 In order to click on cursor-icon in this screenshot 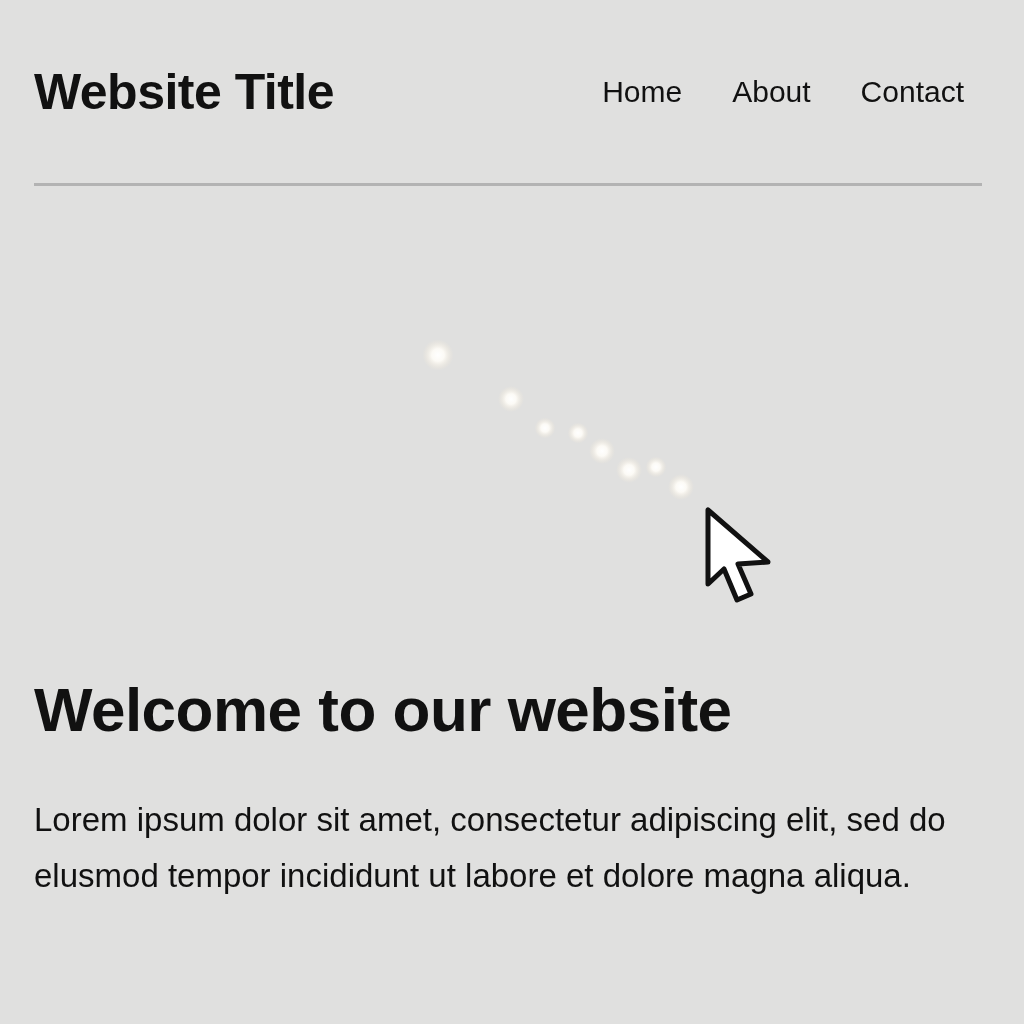, I will do `click(738, 555)`.